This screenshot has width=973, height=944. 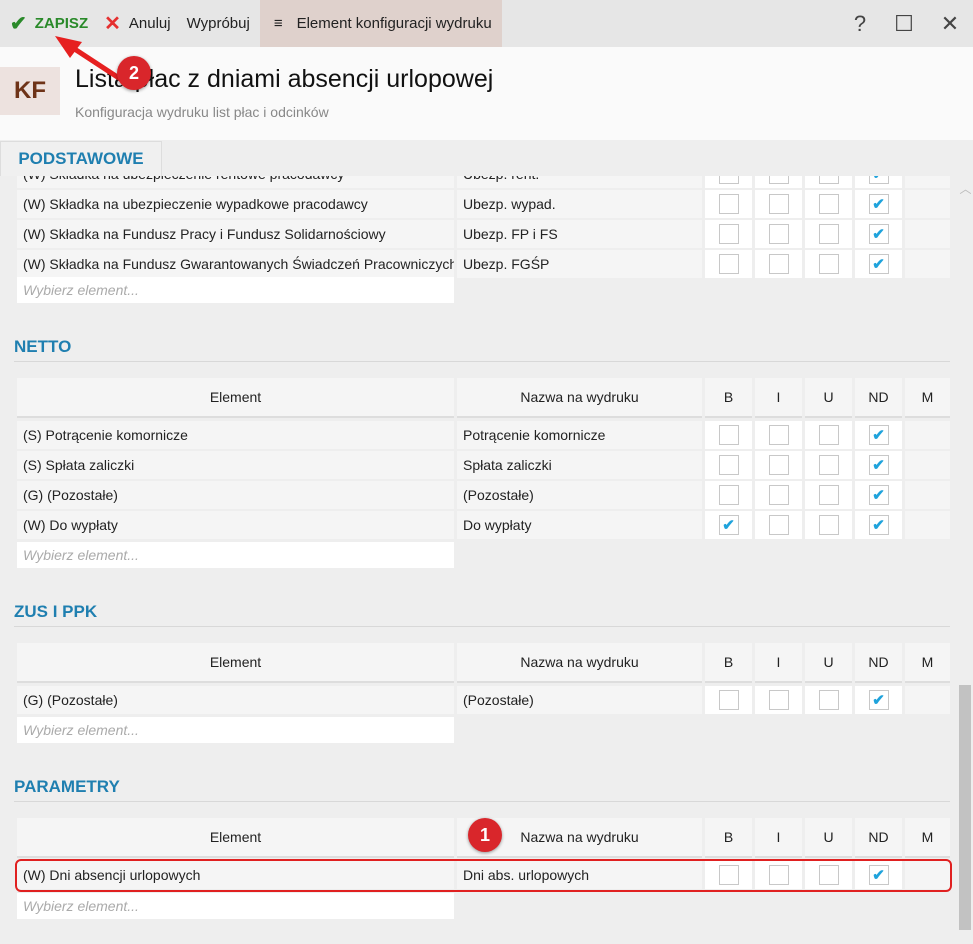 I want to click on print-name-cell: Ubezp. FP i FS, so click(x=579, y=234).